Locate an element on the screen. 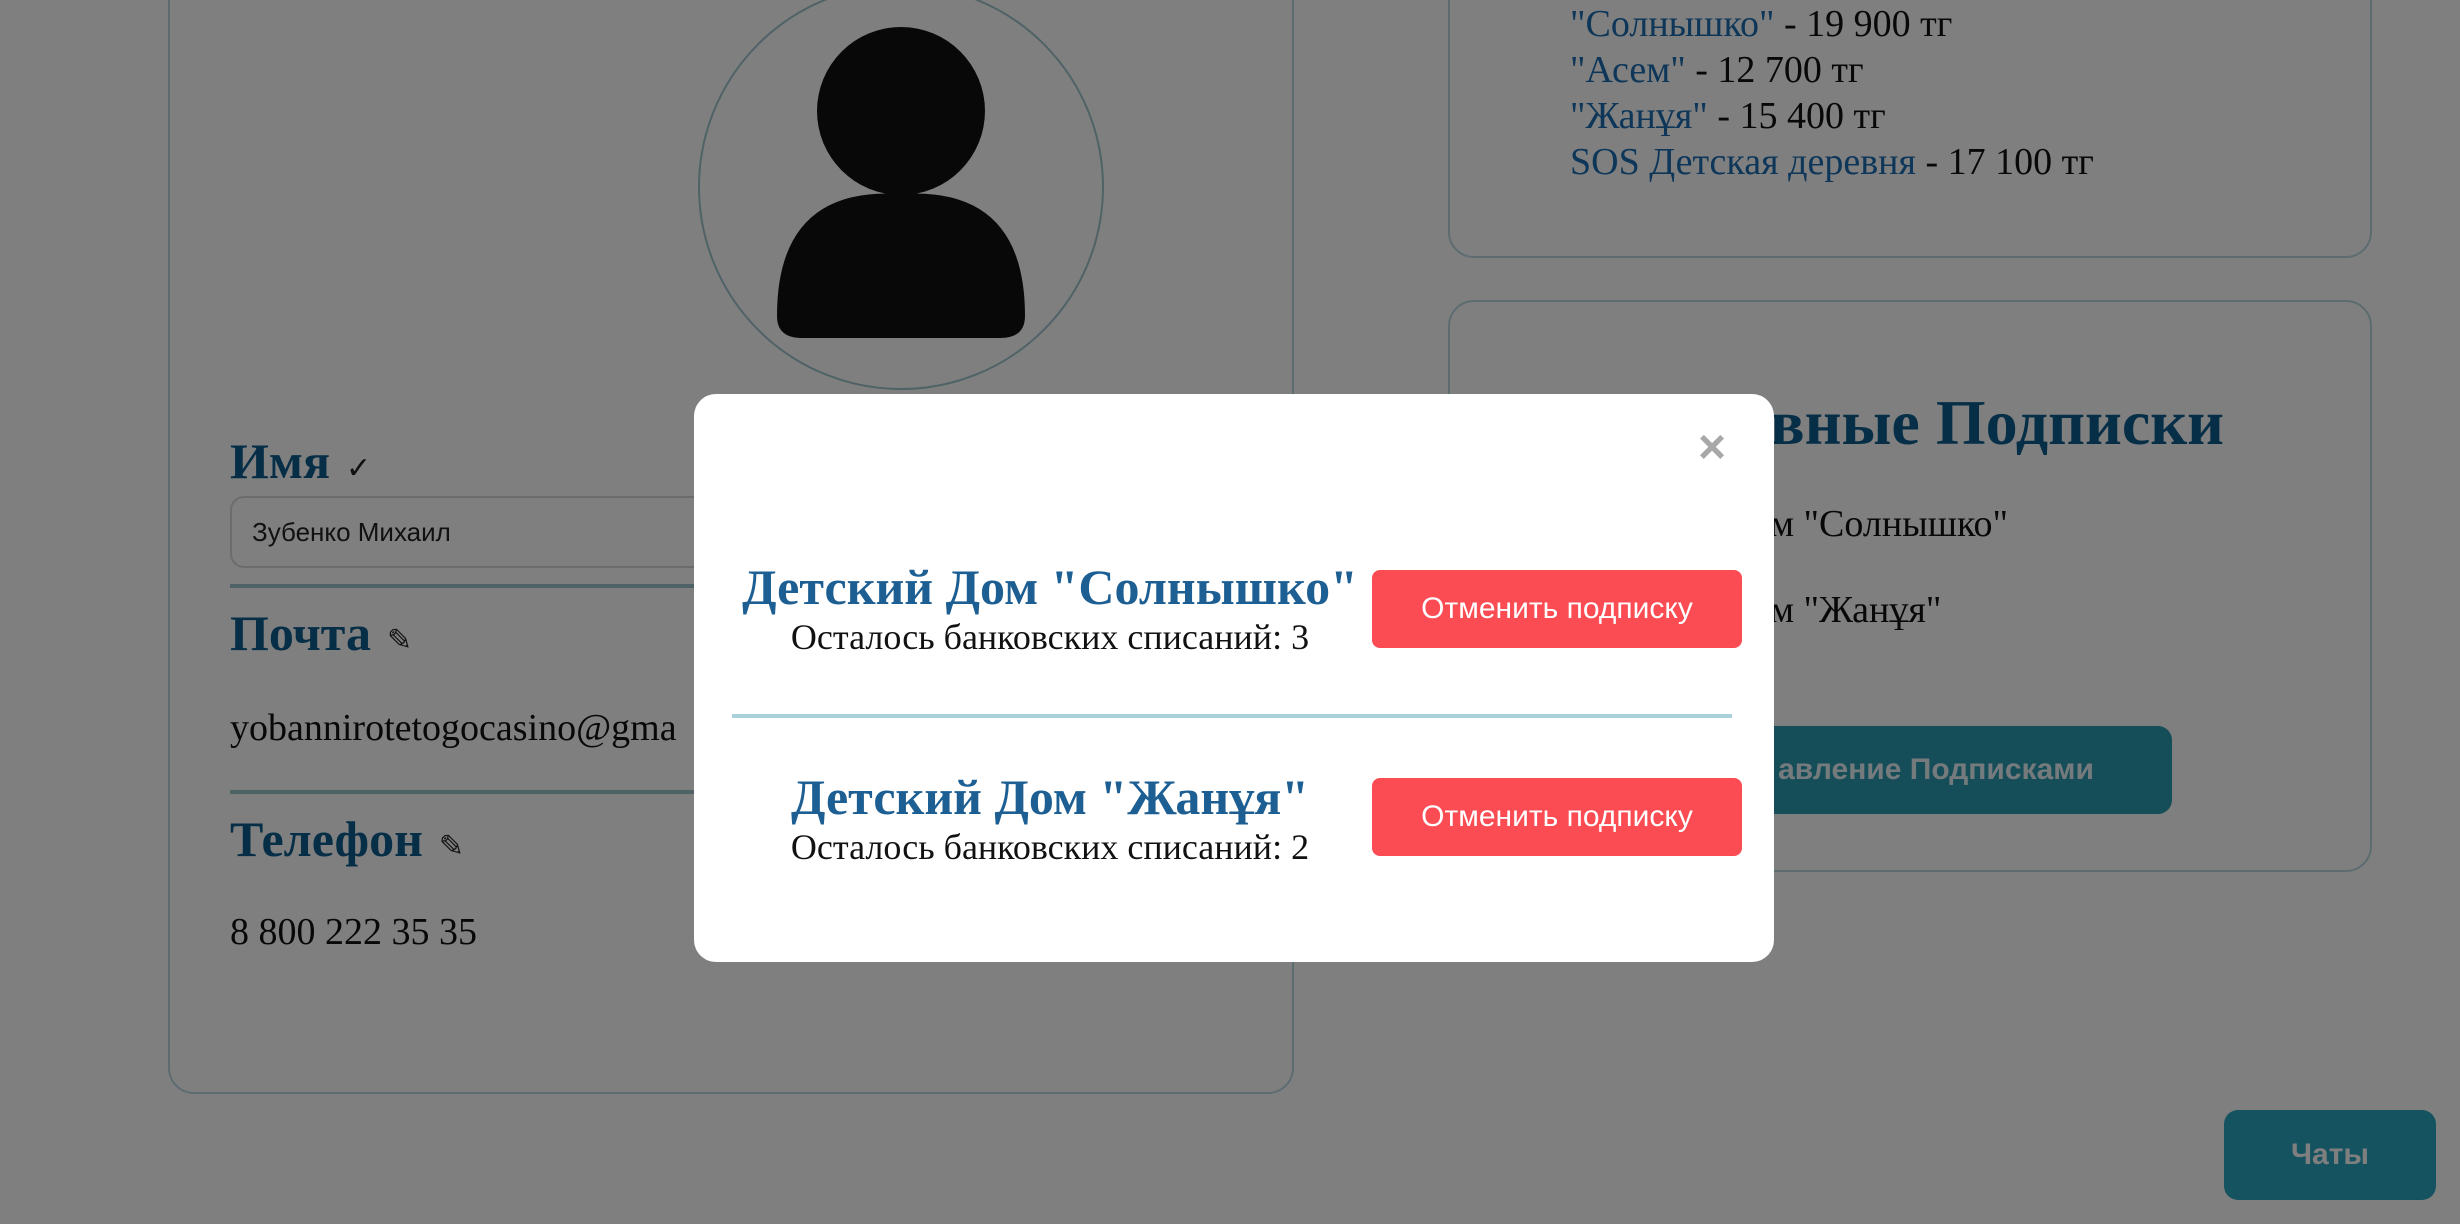 This screenshot has height=1224, width=2460. subscription-name: Детский Дом "Жанұя" is located at coordinates (1050, 797).